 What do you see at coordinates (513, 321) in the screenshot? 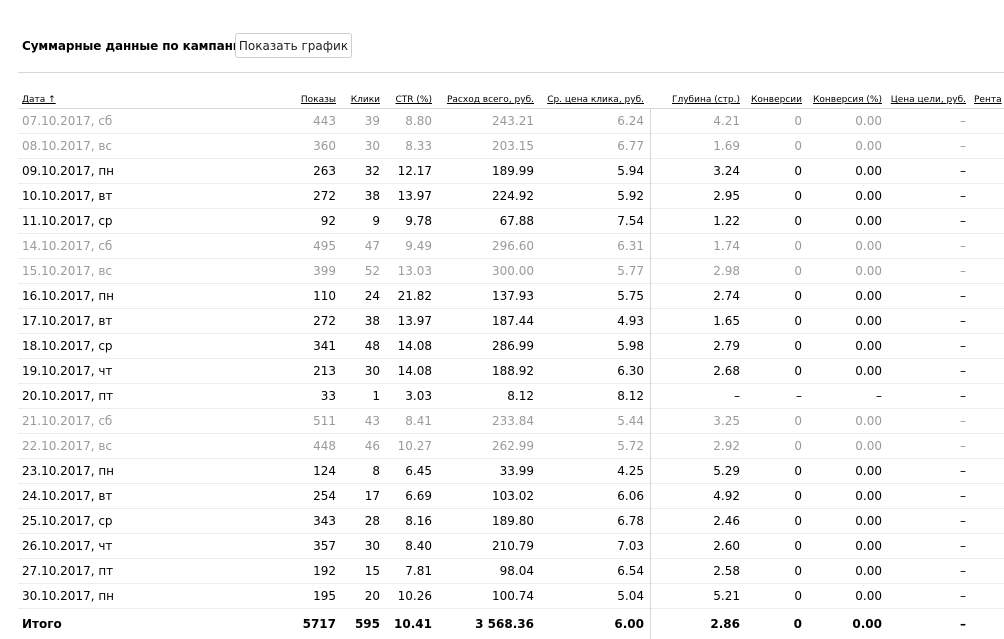
I see `cell-spend: 187.44` at bounding box center [513, 321].